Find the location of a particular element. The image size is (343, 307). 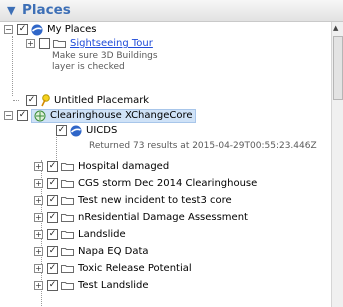

places-header: ▼ Places is located at coordinates (171, 11).